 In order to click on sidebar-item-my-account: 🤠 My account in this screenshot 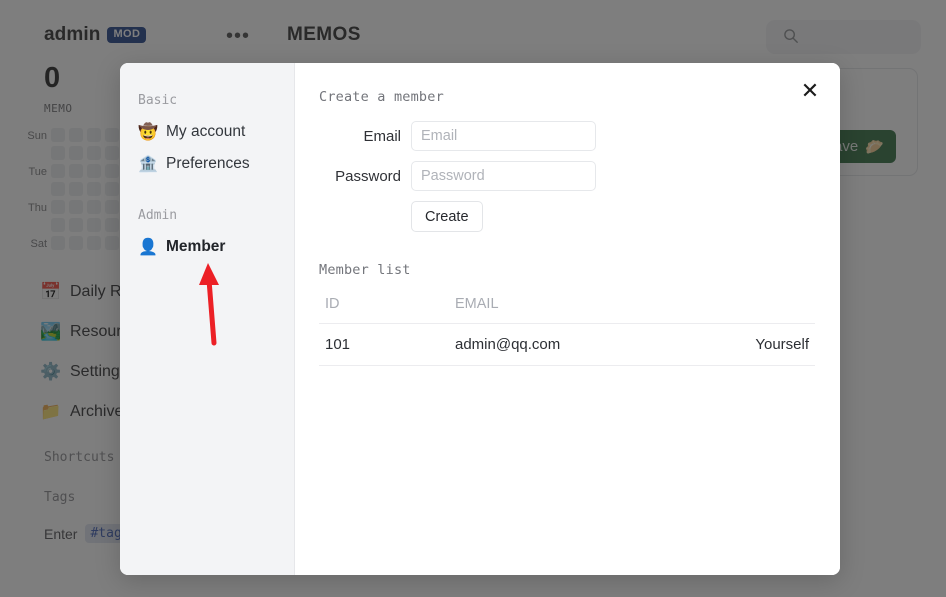, I will do `click(207, 132)`.